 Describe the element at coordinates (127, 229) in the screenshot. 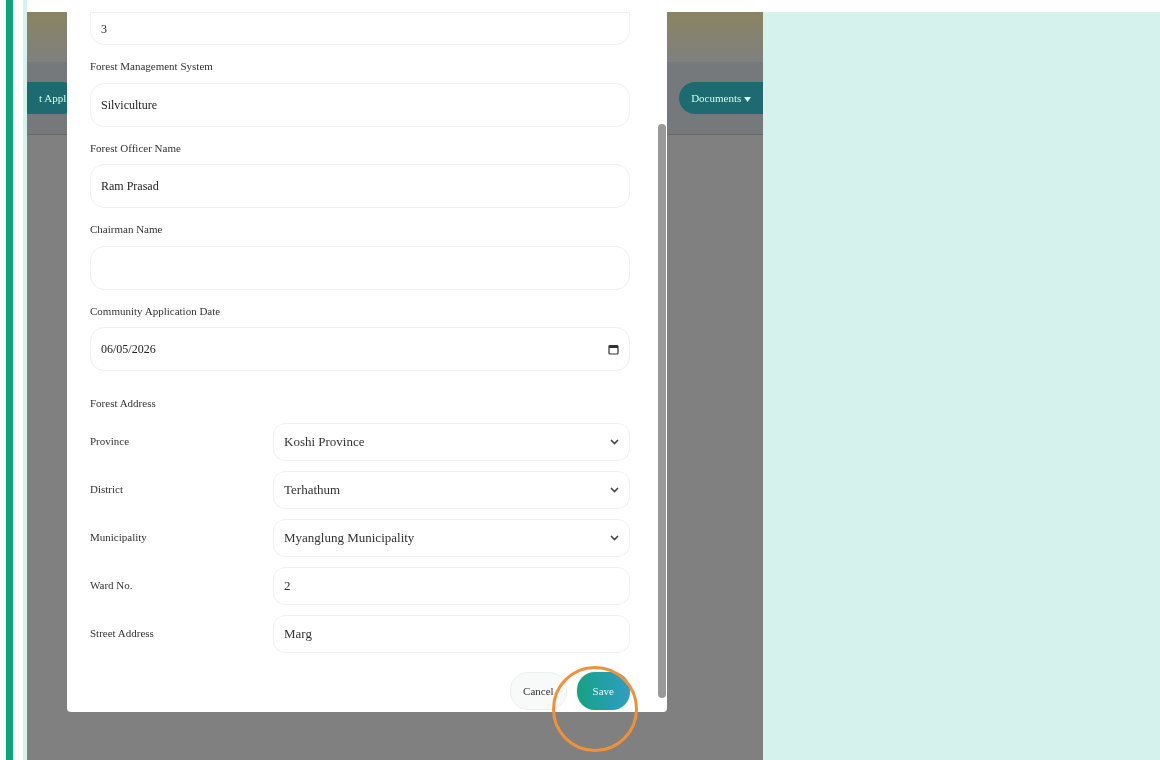

I see `field-label: Chairman Name` at that location.